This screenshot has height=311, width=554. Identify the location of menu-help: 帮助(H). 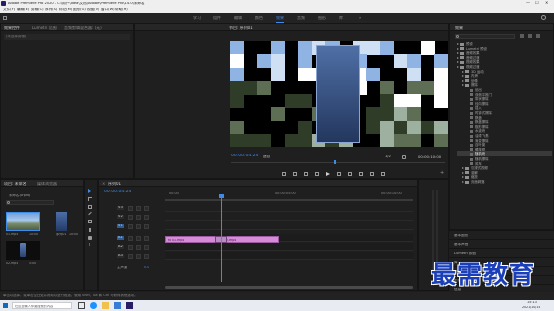
(121, 10).